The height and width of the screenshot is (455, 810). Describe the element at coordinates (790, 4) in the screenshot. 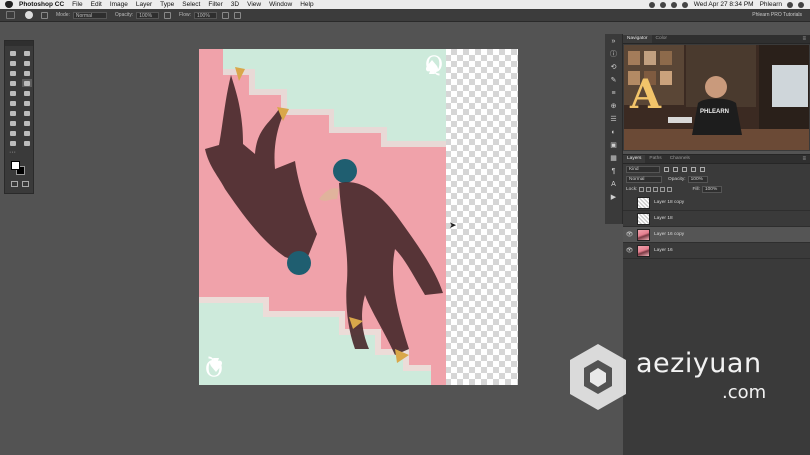

I see `search-icon` at that location.